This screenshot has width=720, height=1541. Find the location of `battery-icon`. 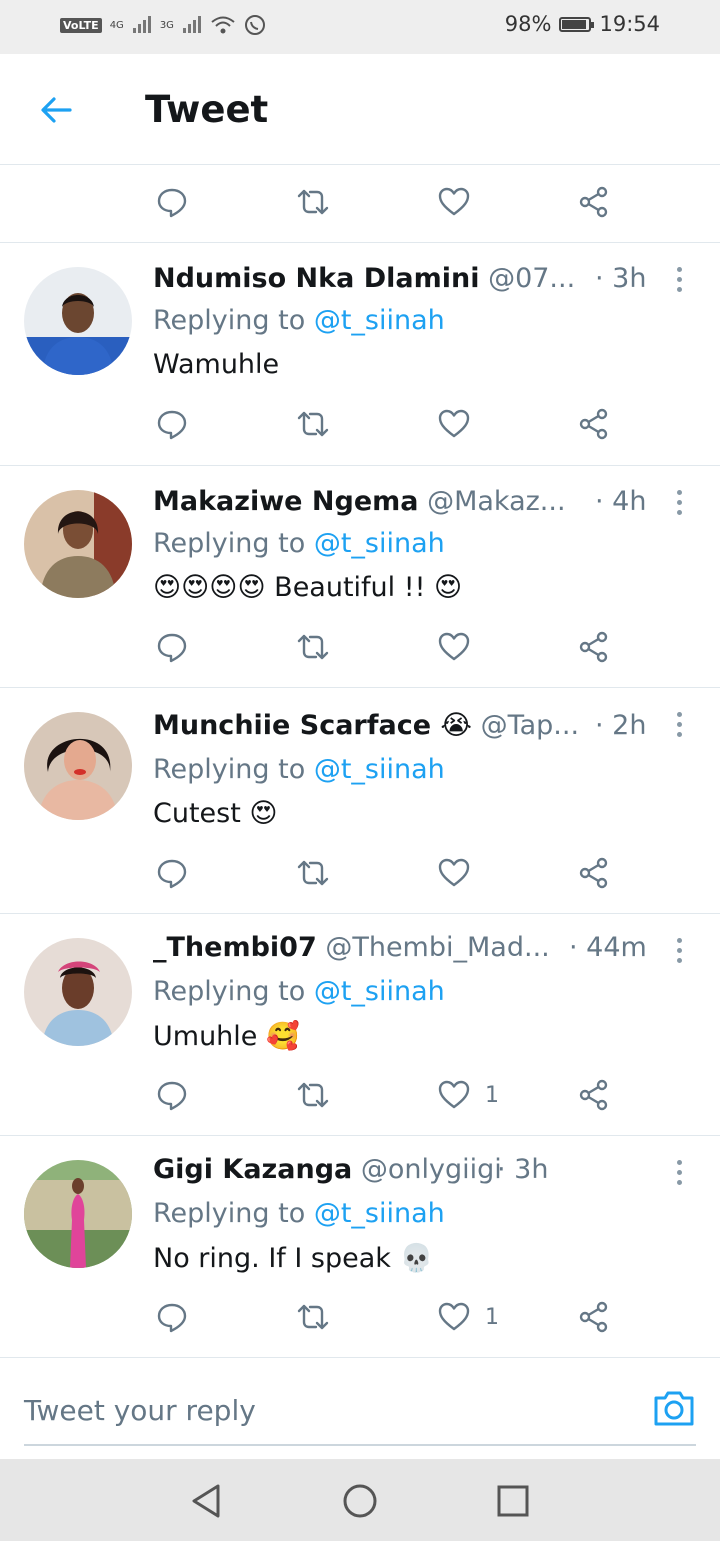

battery-icon is located at coordinates (577, 24).